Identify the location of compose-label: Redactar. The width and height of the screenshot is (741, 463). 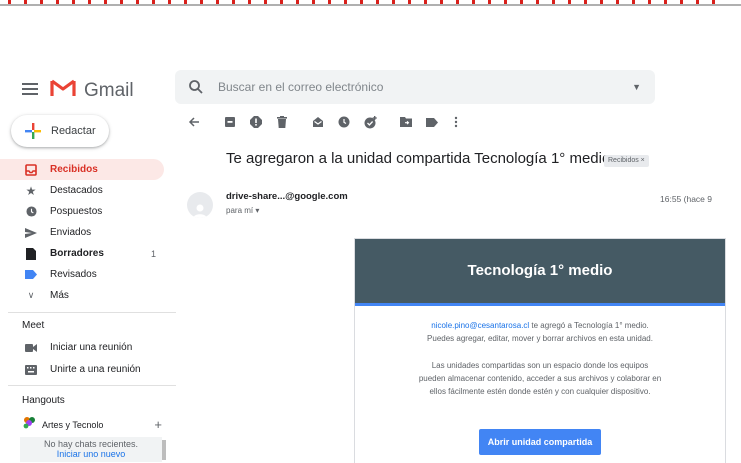
(73, 131).